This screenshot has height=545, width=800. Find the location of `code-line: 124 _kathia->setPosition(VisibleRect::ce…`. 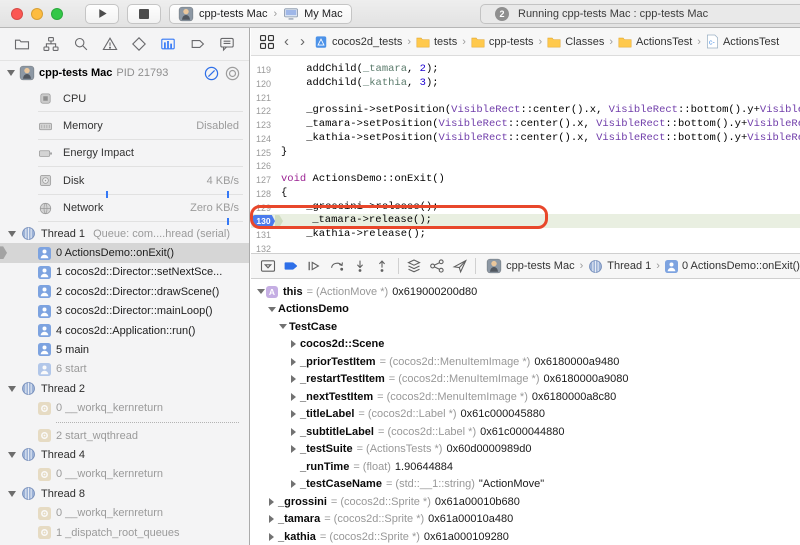

code-line: 124 _kathia->setPosition(VisibleRect::ce… is located at coordinates (525, 139).